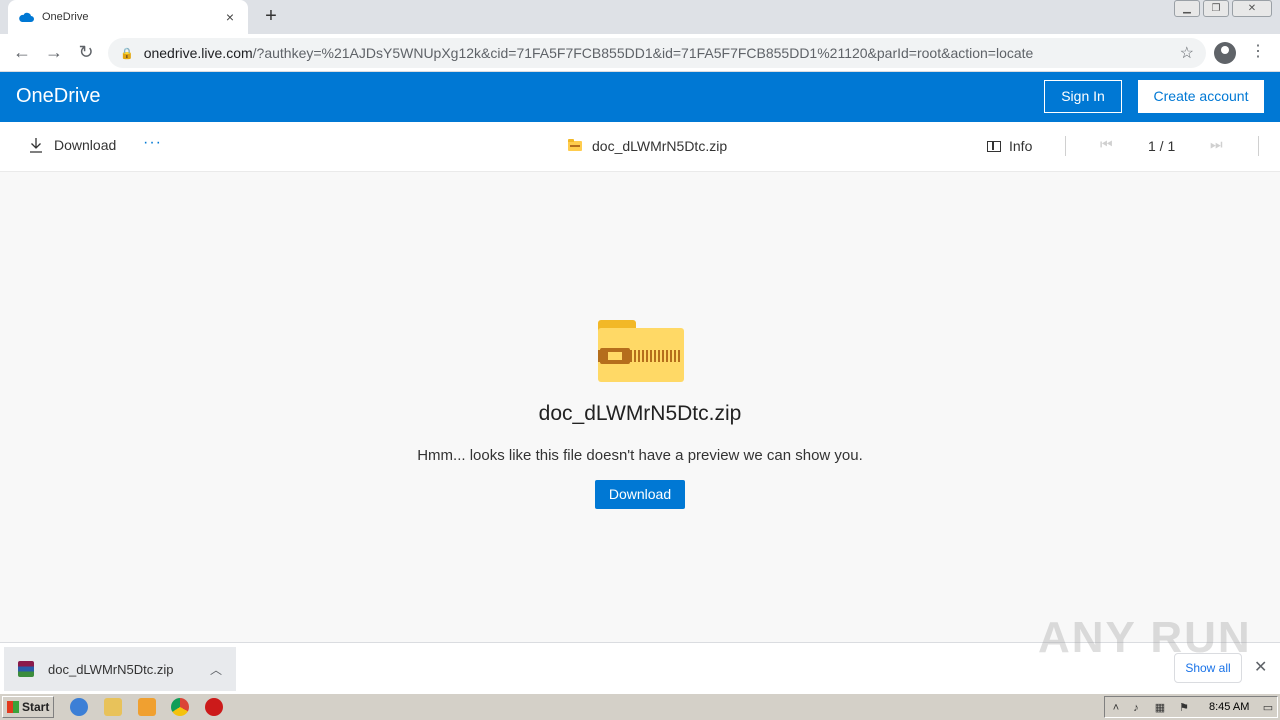 The width and height of the screenshot is (1280, 720). Describe the element at coordinates (58, 96) in the screenshot. I see `onedrive-logo: OneDrive` at that location.